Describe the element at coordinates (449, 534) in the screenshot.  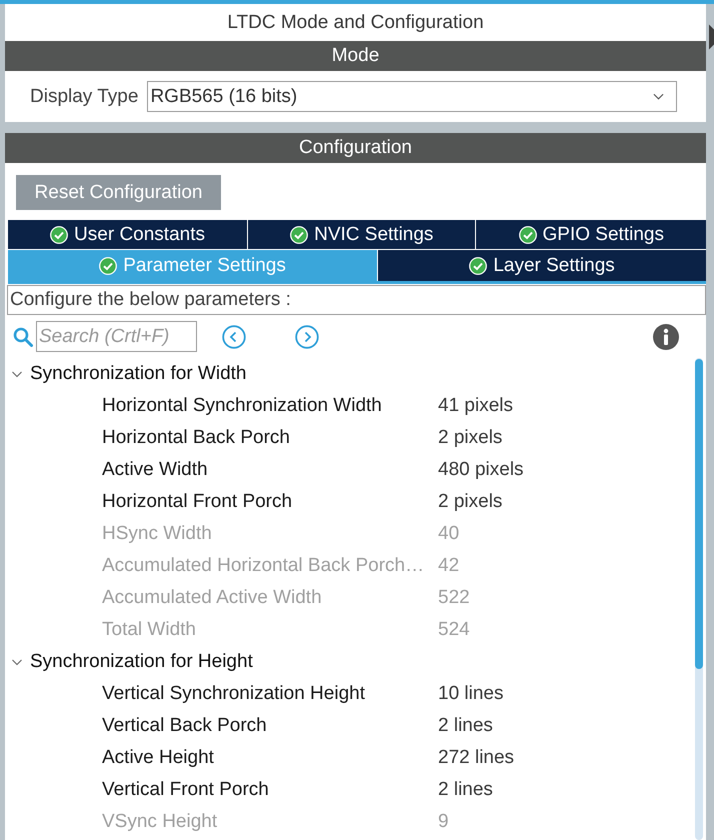
I see `parameter-value: 40` at that location.